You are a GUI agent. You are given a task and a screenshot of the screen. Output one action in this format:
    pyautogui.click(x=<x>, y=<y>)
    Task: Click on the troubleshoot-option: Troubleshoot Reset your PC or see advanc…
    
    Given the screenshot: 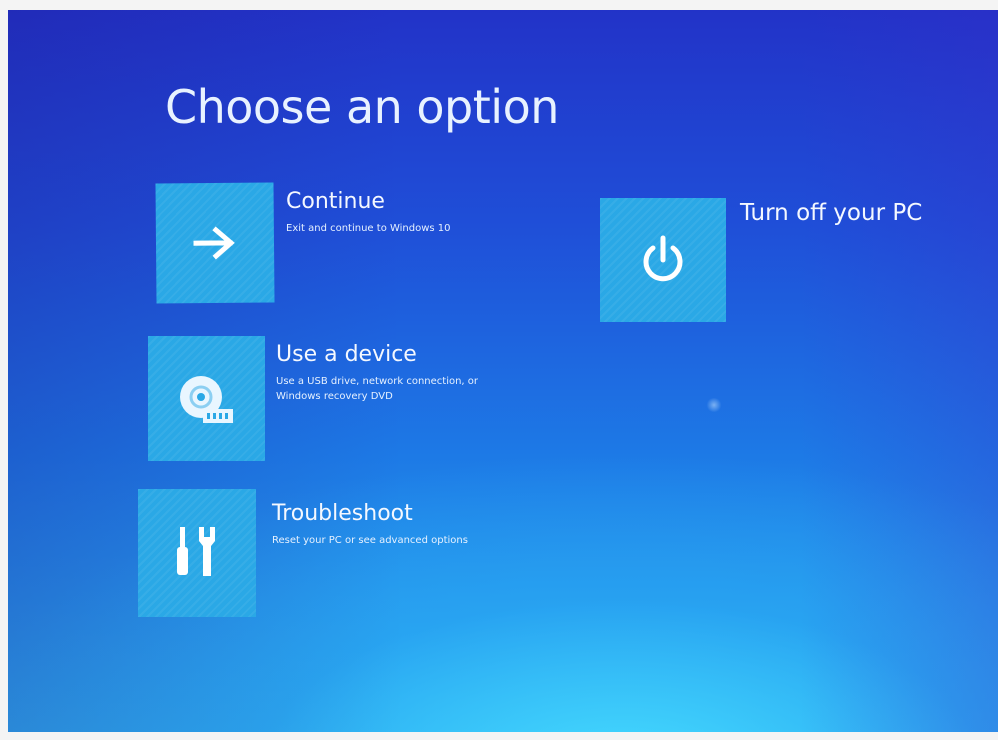 What is the action you would take?
    pyautogui.click(x=348, y=555)
    